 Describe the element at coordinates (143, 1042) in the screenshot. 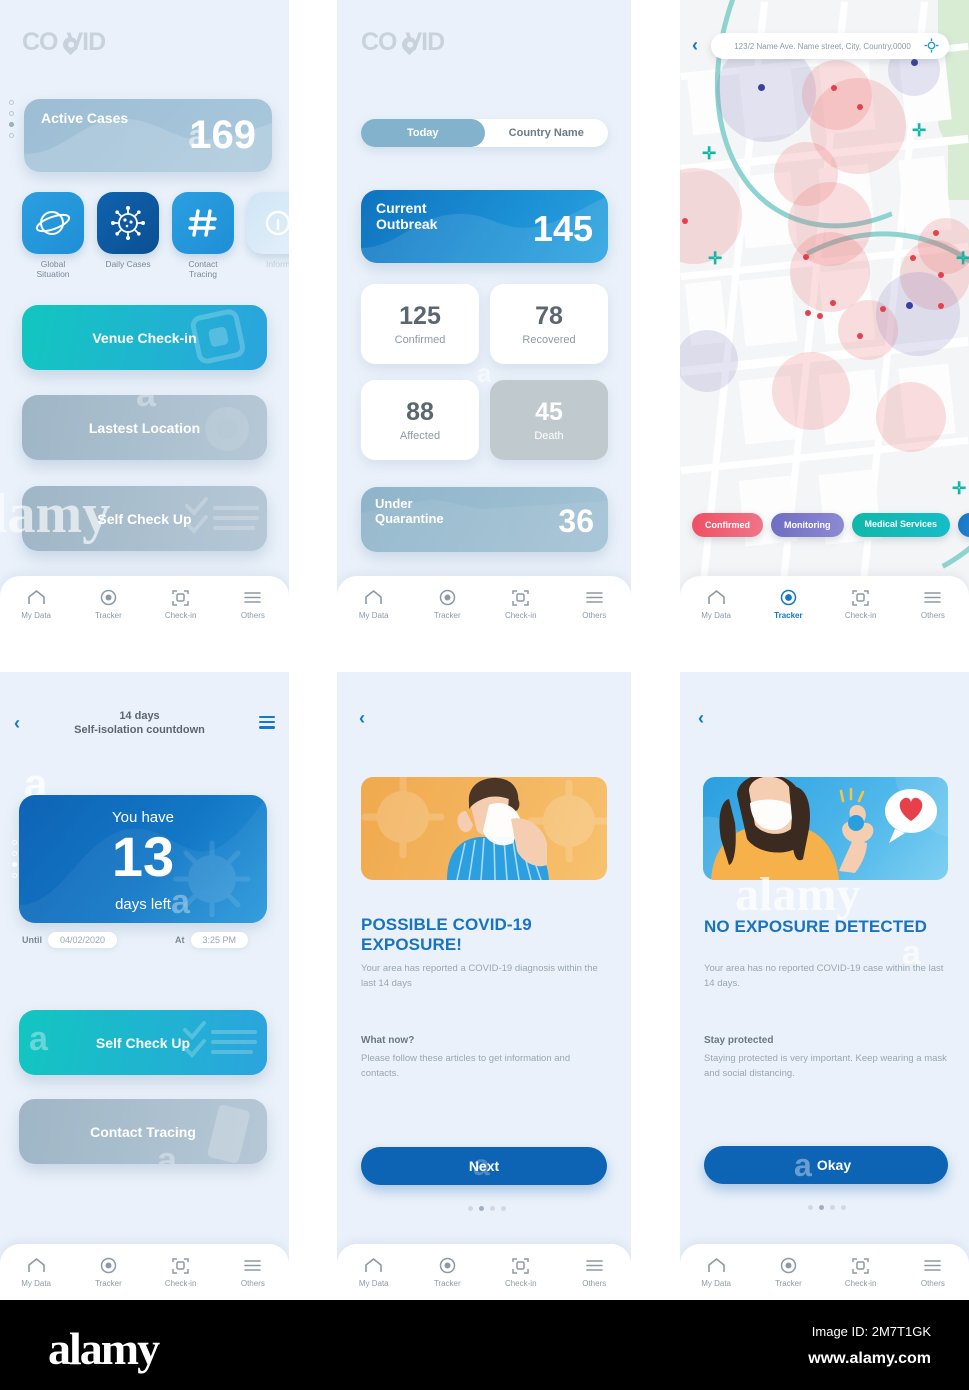

I see `self-check-up-button: Self Check Up a` at that location.